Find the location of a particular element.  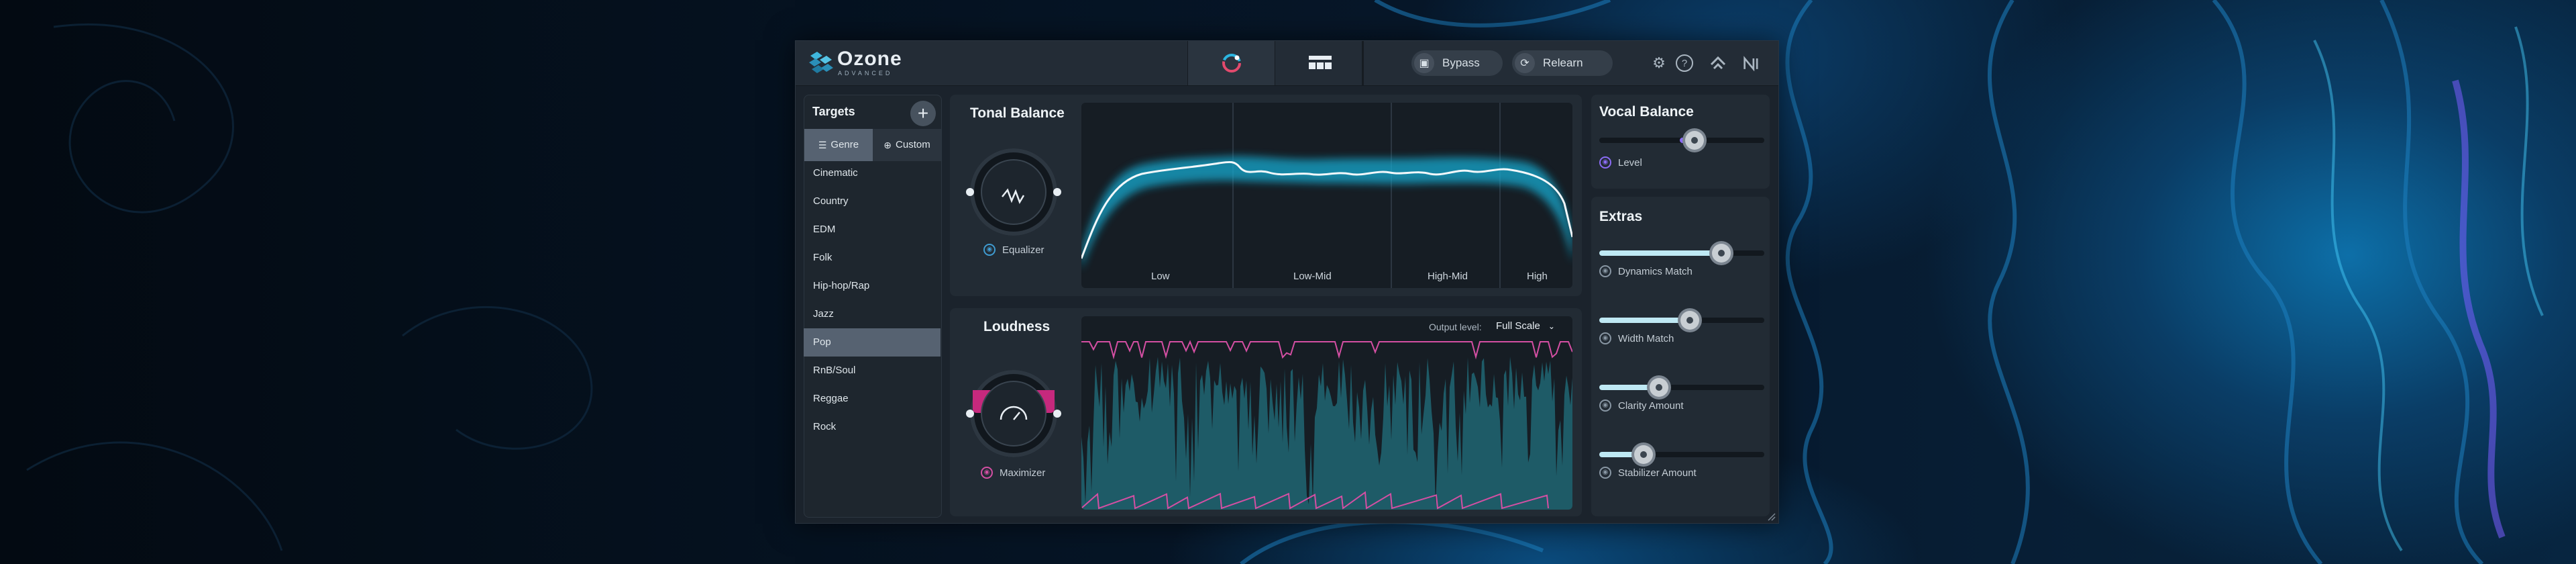

vocal-level-label-group: ◉ Level is located at coordinates (1620, 162).